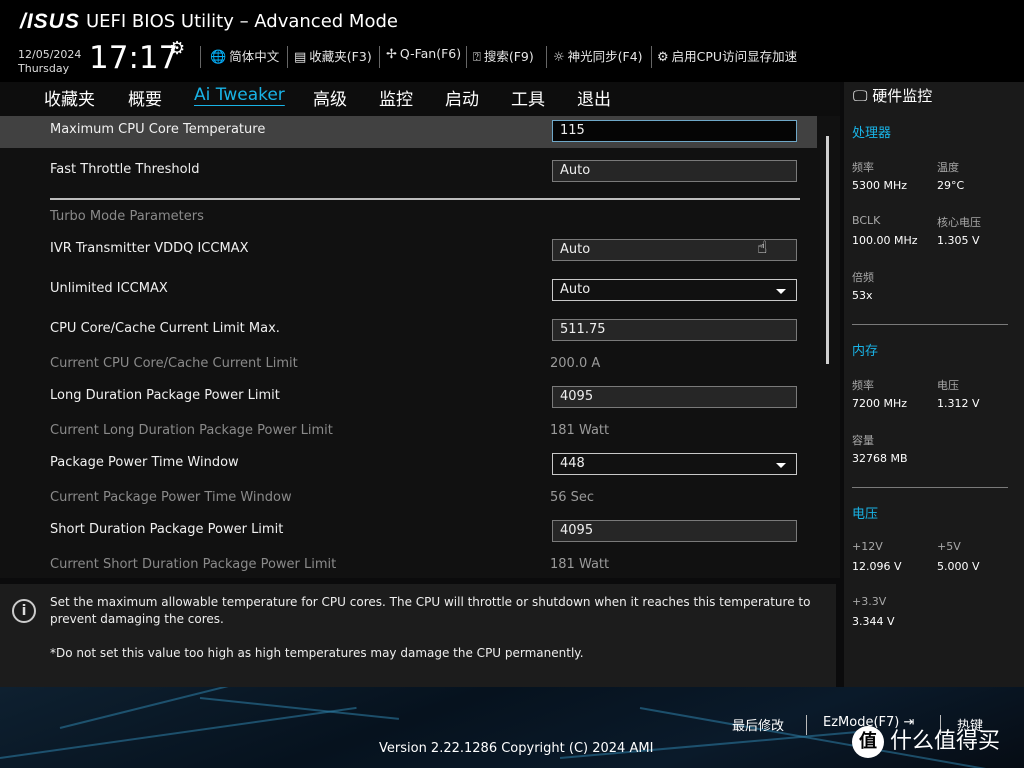 The width and height of the screenshot is (1024, 768). Describe the element at coordinates (572, 497) in the screenshot. I see `readonly-value: 56 Sec` at that location.